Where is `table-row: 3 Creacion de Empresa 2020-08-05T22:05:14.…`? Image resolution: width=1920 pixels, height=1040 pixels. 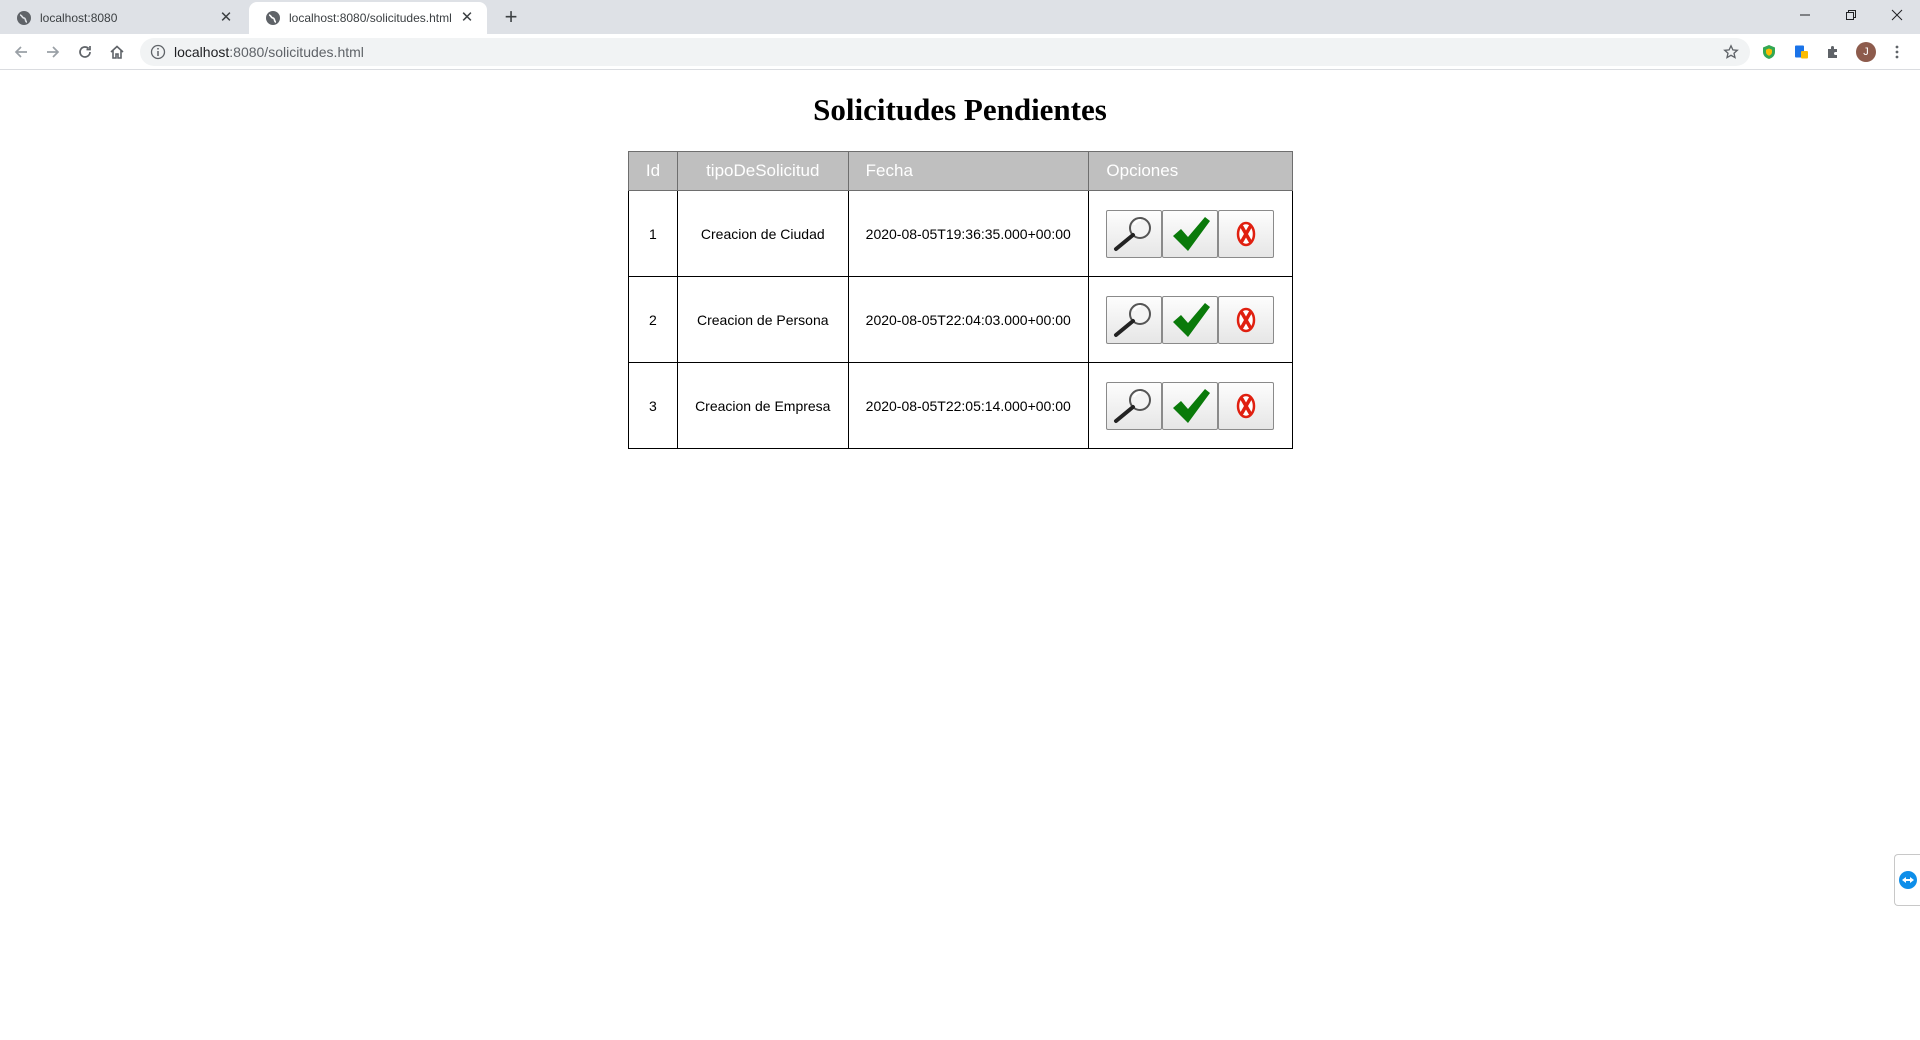 table-row: 3 Creacion de Empresa 2020-08-05T22:05:14.… is located at coordinates (960, 405).